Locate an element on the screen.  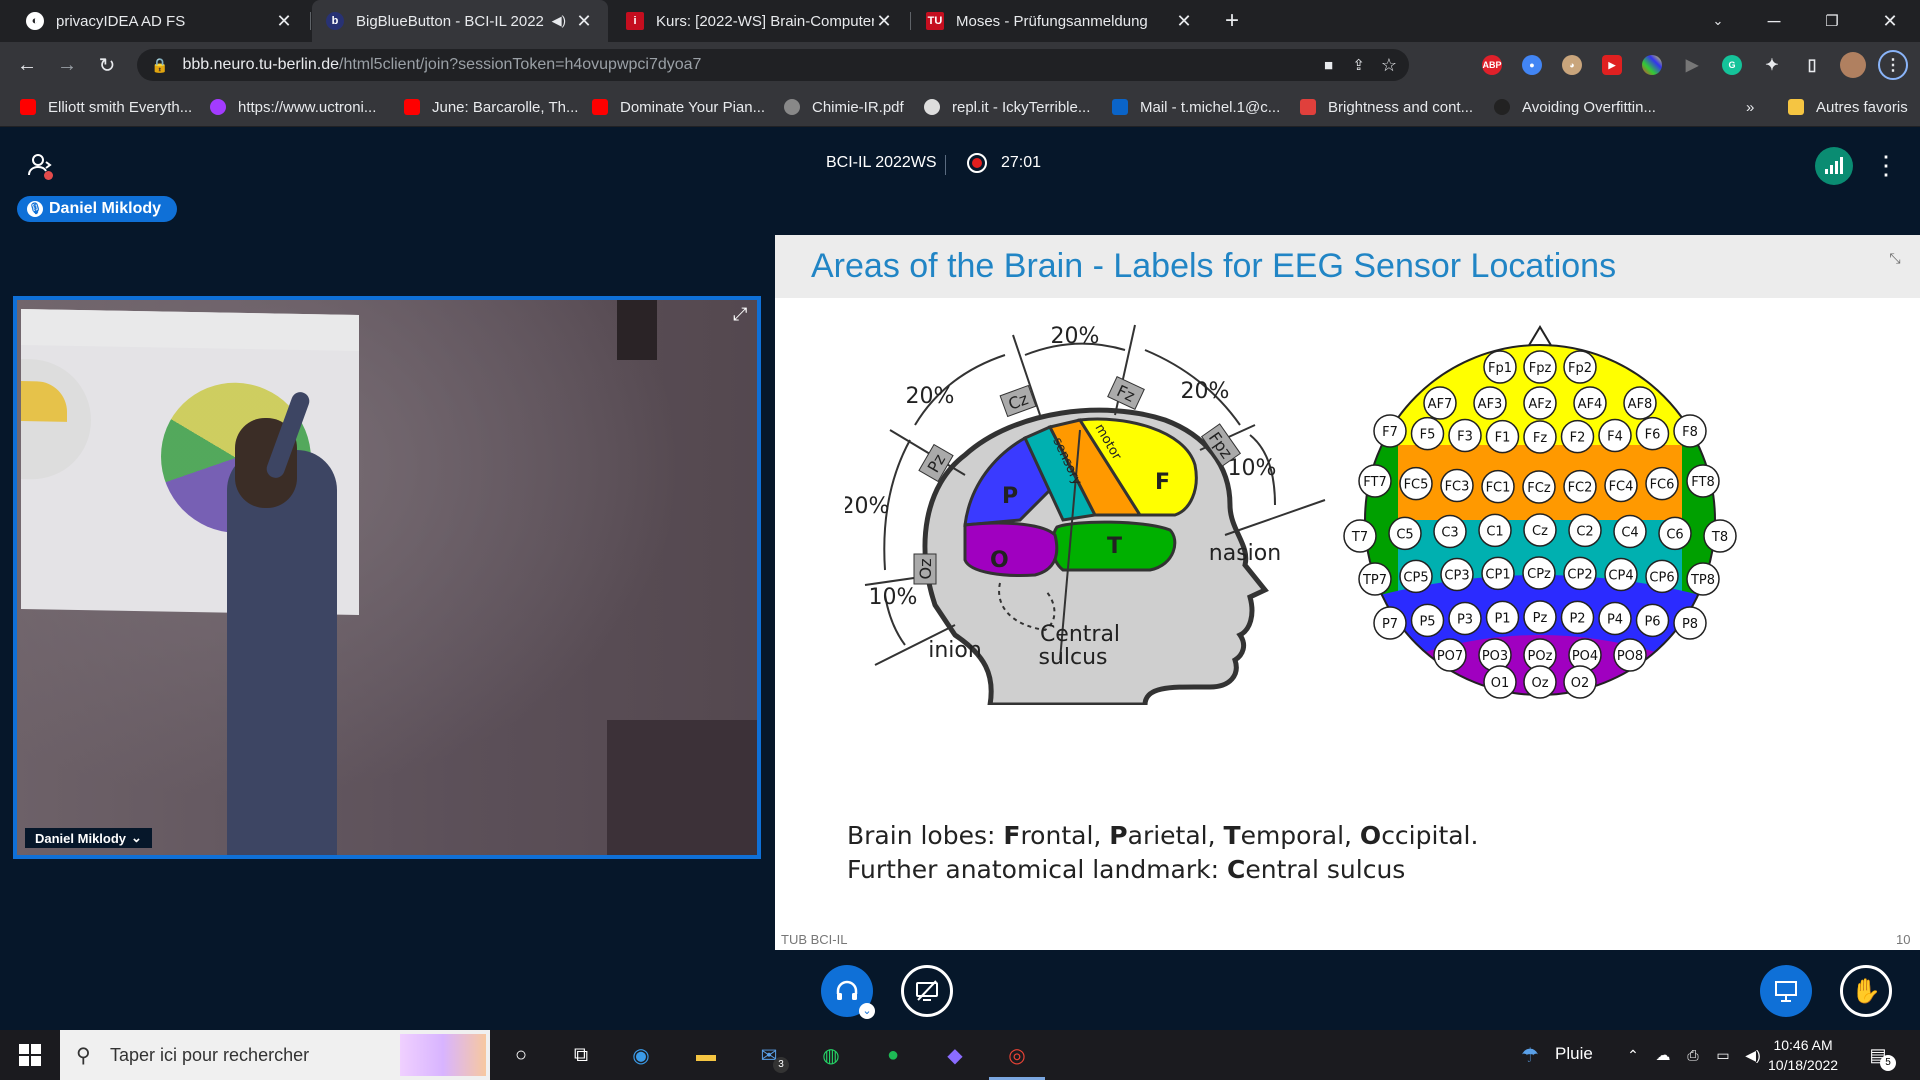
text-segment: ccipital. is located at coordinates (1430, 835).